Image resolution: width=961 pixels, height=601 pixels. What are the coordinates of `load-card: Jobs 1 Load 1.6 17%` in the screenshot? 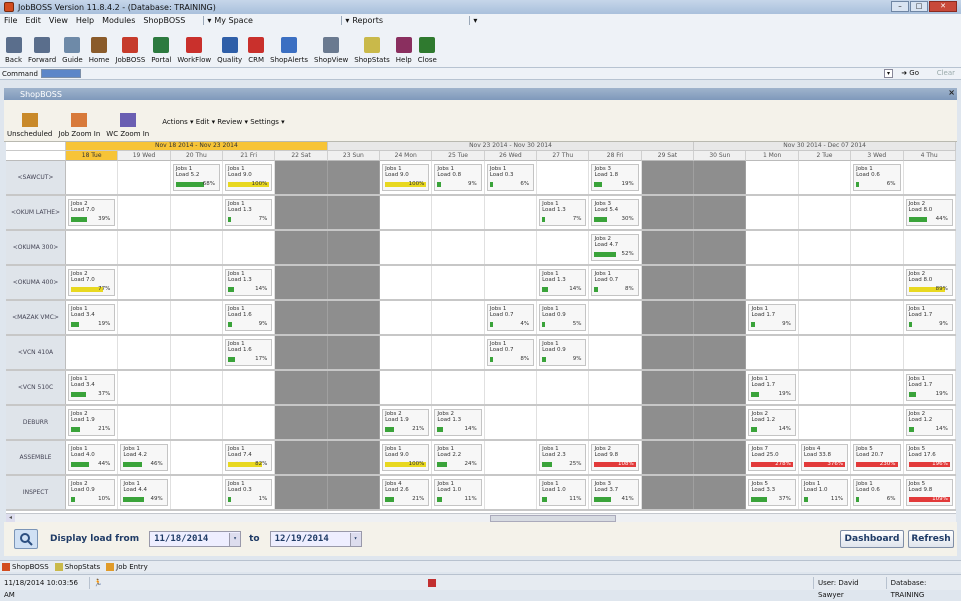 It's located at (249, 352).